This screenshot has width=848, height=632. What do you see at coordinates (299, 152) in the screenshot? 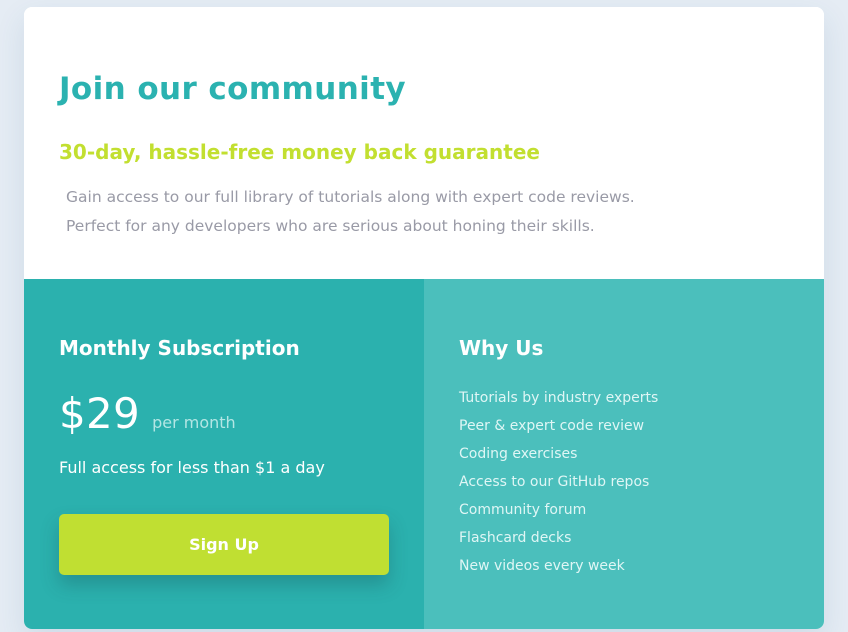
I see `guarantee-heading: 30-day, hassle-free money back guarantee` at bounding box center [299, 152].